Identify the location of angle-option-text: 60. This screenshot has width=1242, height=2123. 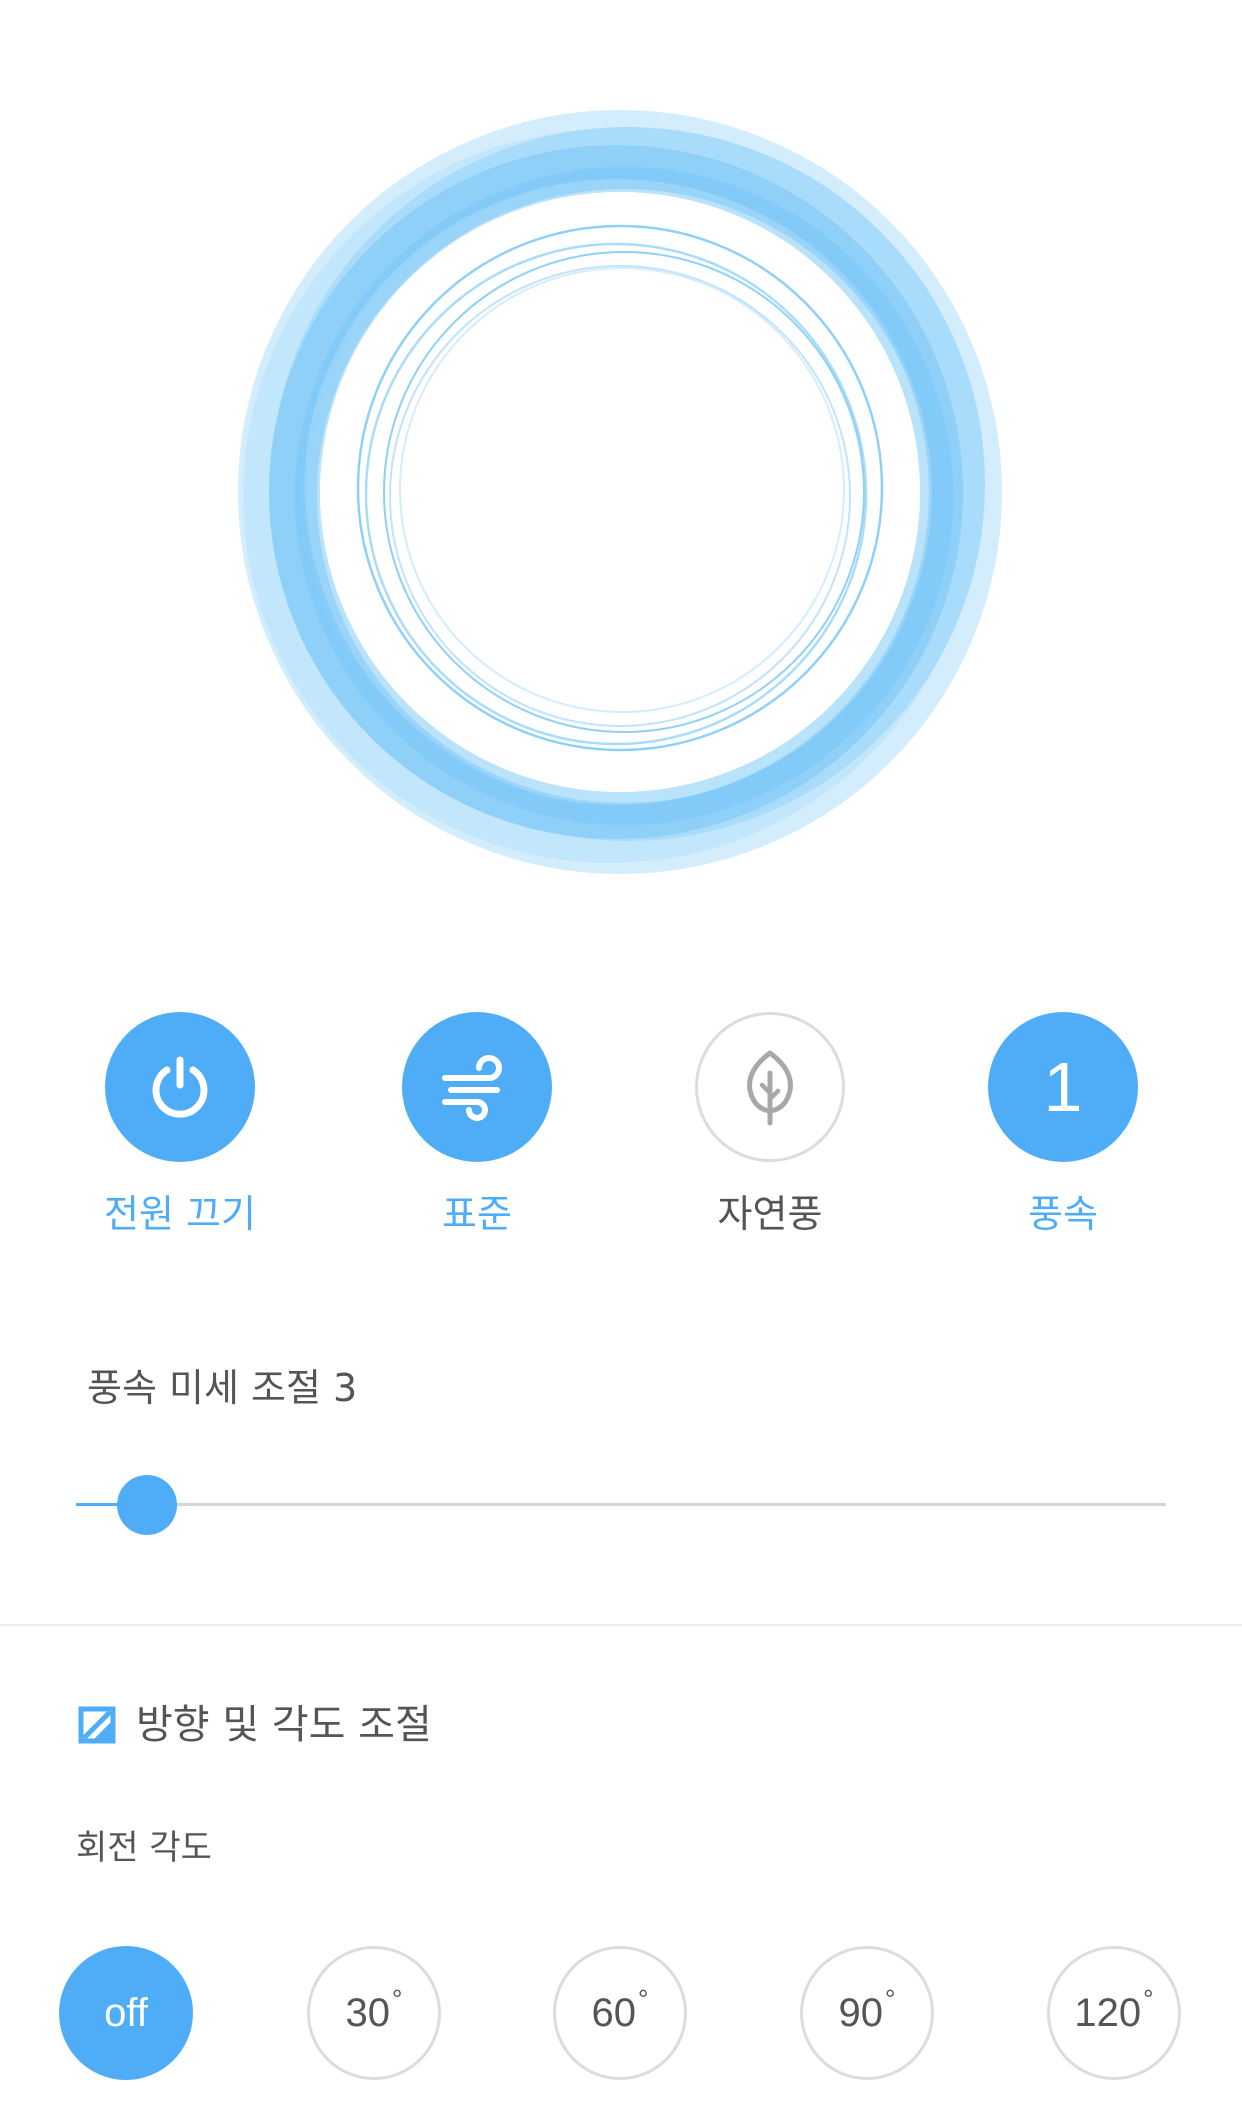
(614, 2012).